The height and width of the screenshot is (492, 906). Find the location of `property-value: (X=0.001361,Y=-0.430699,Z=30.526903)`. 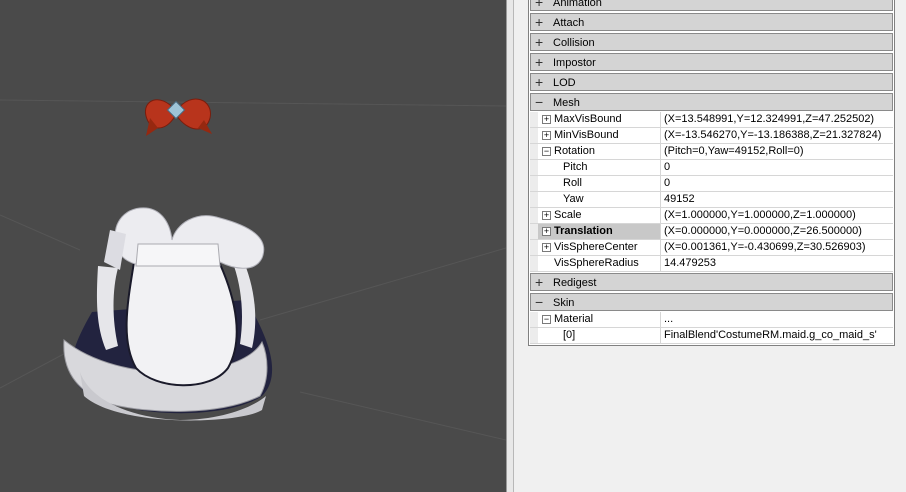

property-value: (X=0.001361,Y=-0.430699,Z=30.526903) is located at coordinates (777, 247).